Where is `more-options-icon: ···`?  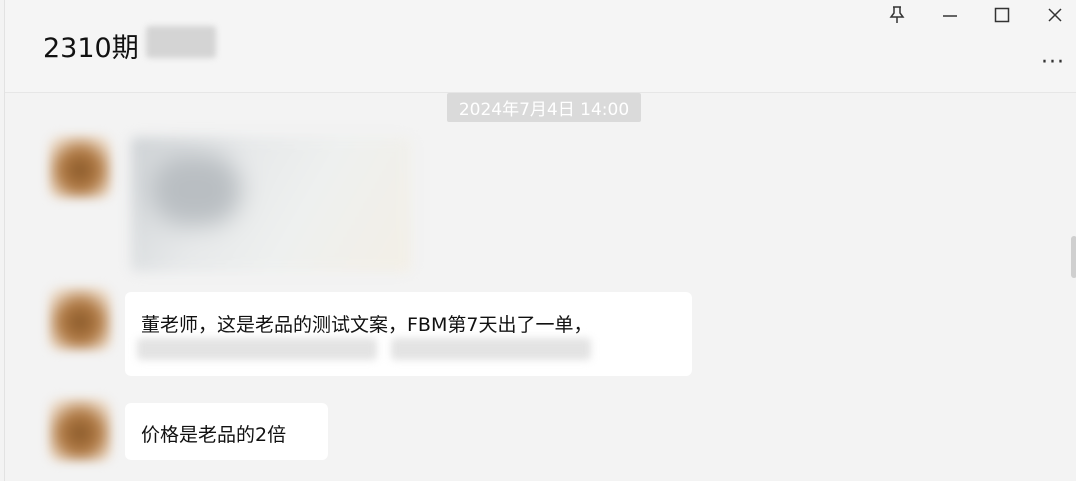 more-options-icon: ··· is located at coordinates (1053, 62).